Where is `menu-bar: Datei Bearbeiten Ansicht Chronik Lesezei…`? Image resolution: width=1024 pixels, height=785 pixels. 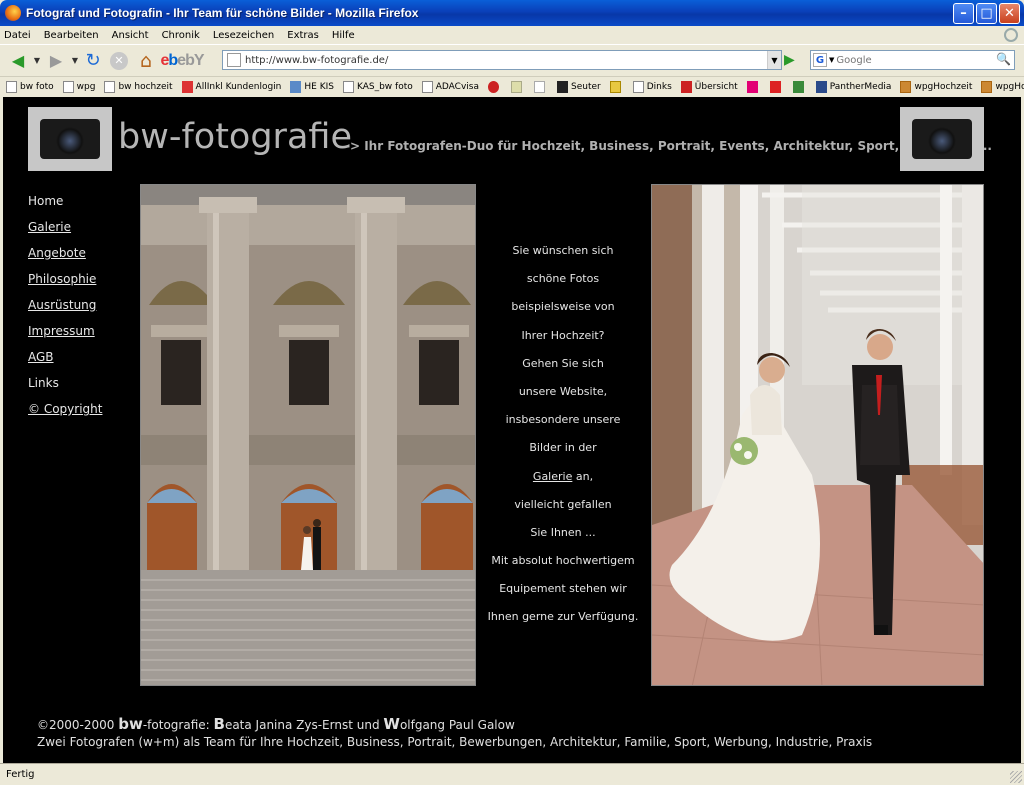 menu-bar: Datei Bearbeiten Ansicht Chronik Lesezei… is located at coordinates (512, 35).